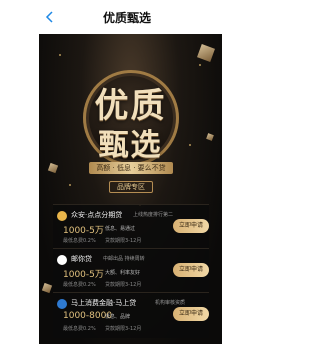  I want to click on hero-title-line2: 甄选, so click(130, 145).